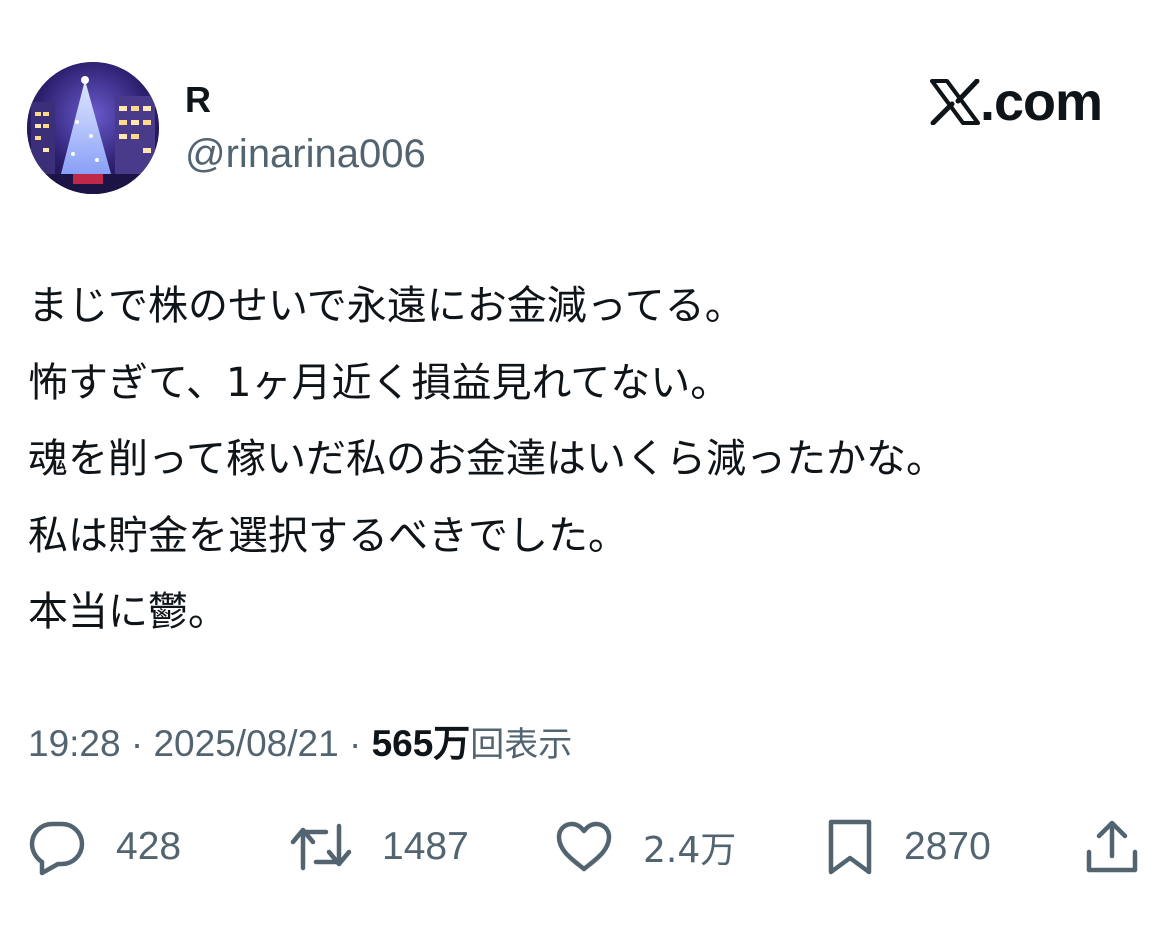 This screenshot has width=1170, height=934. What do you see at coordinates (850, 847) in the screenshot?
I see `bookmark-icon` at bounding box center [850, 847].